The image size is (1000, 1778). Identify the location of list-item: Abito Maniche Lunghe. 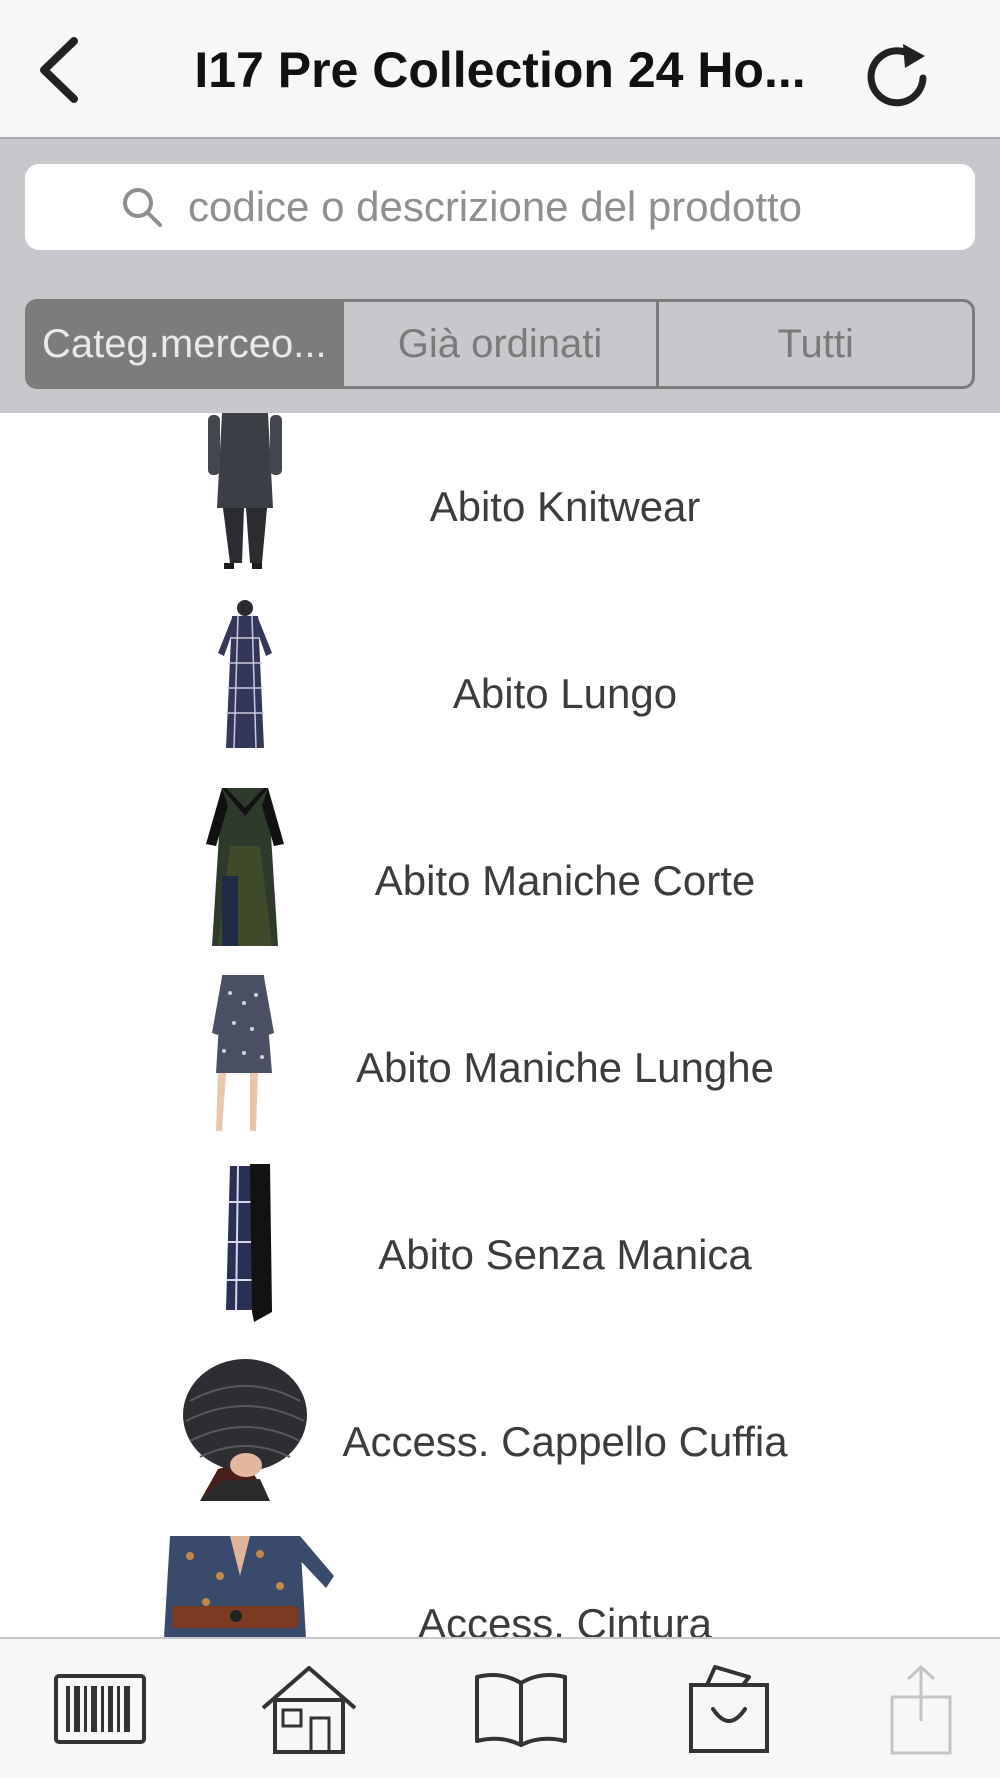
(500, 1067).